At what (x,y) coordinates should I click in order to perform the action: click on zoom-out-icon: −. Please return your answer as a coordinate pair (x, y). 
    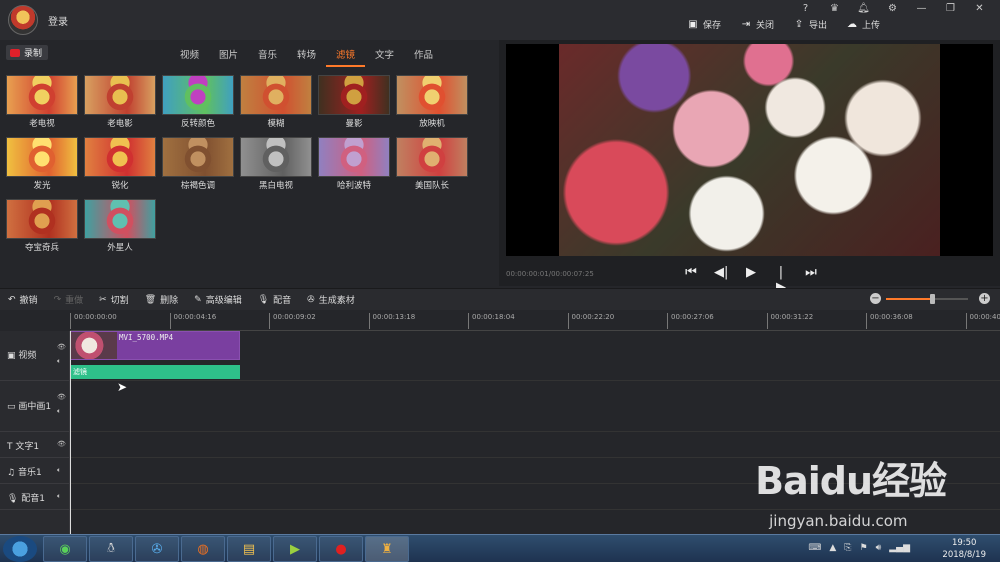
    Looking at the image, I should click on (875, 298).